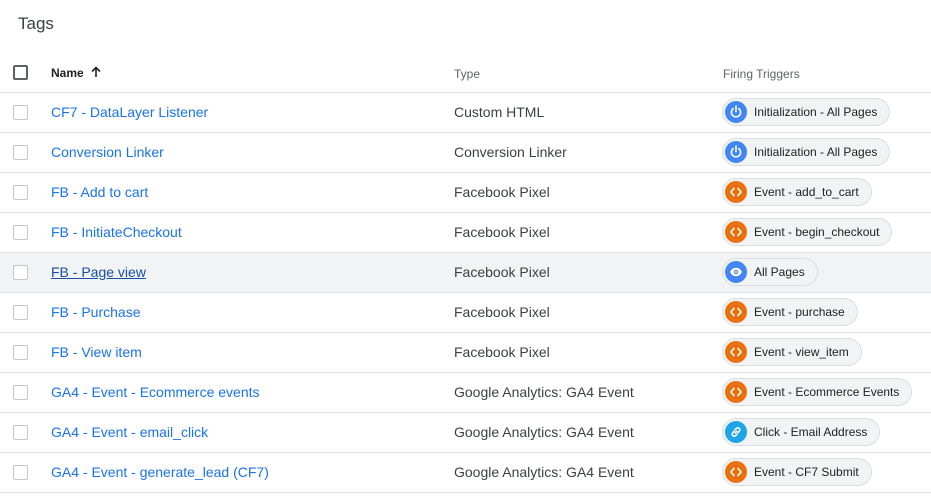  What do you see at coordinates (799, 312) in the screenshot?
I see `trigger-label: Event - purchase` at bounding box center [799, 312].